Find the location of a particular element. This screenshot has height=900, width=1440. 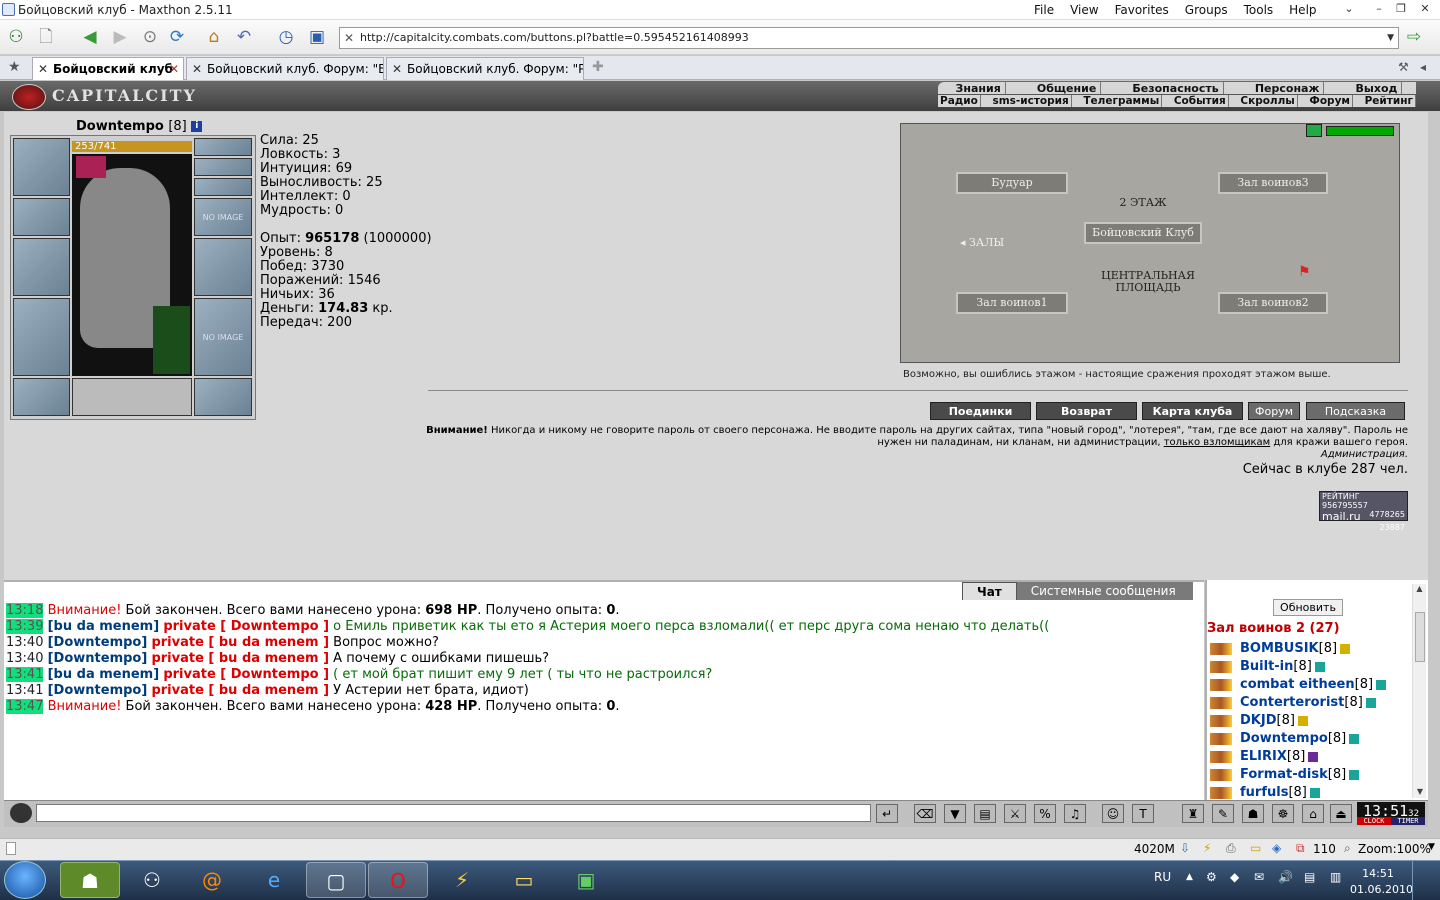

home-icon: ⌂ is located at coordinates (214, 37).